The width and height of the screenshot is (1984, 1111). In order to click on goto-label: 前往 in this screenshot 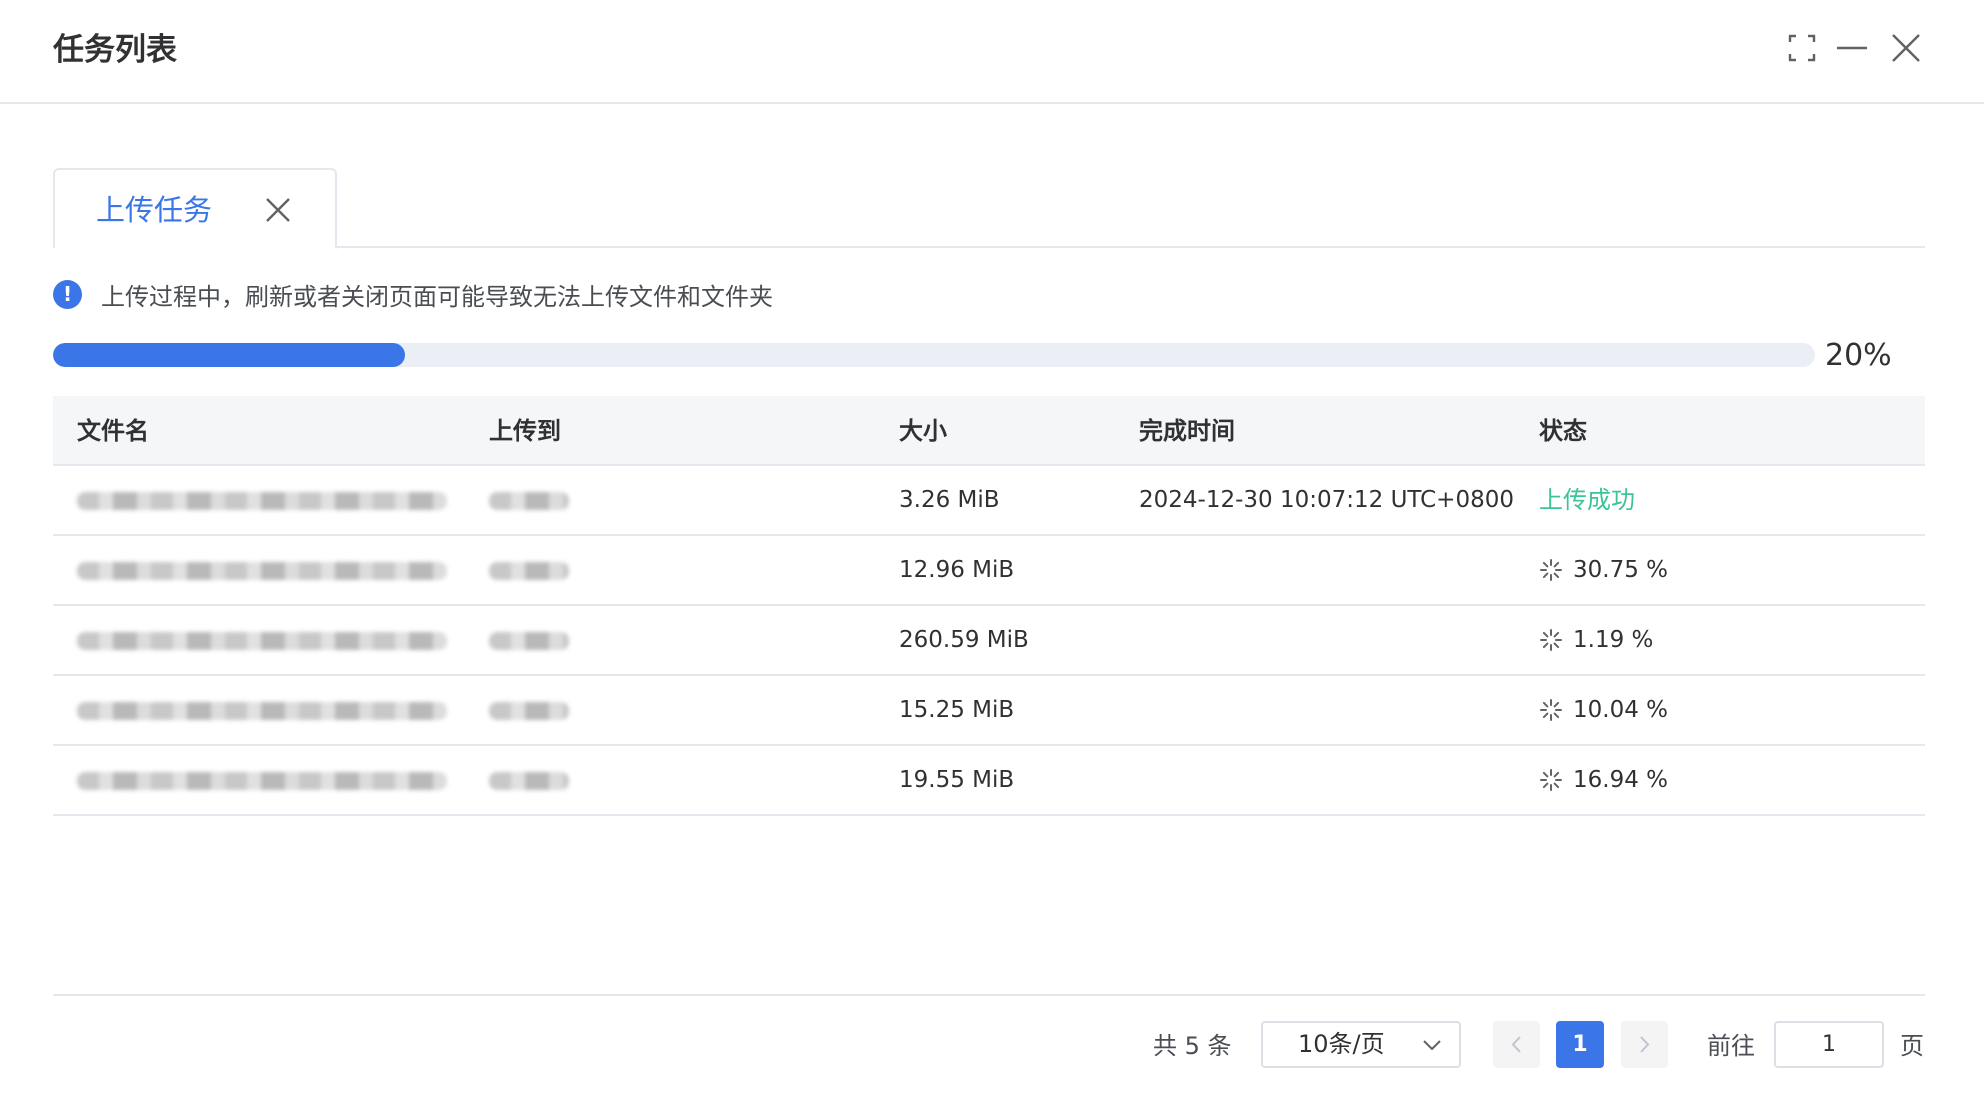, I will do `click(1731, 1046)`.